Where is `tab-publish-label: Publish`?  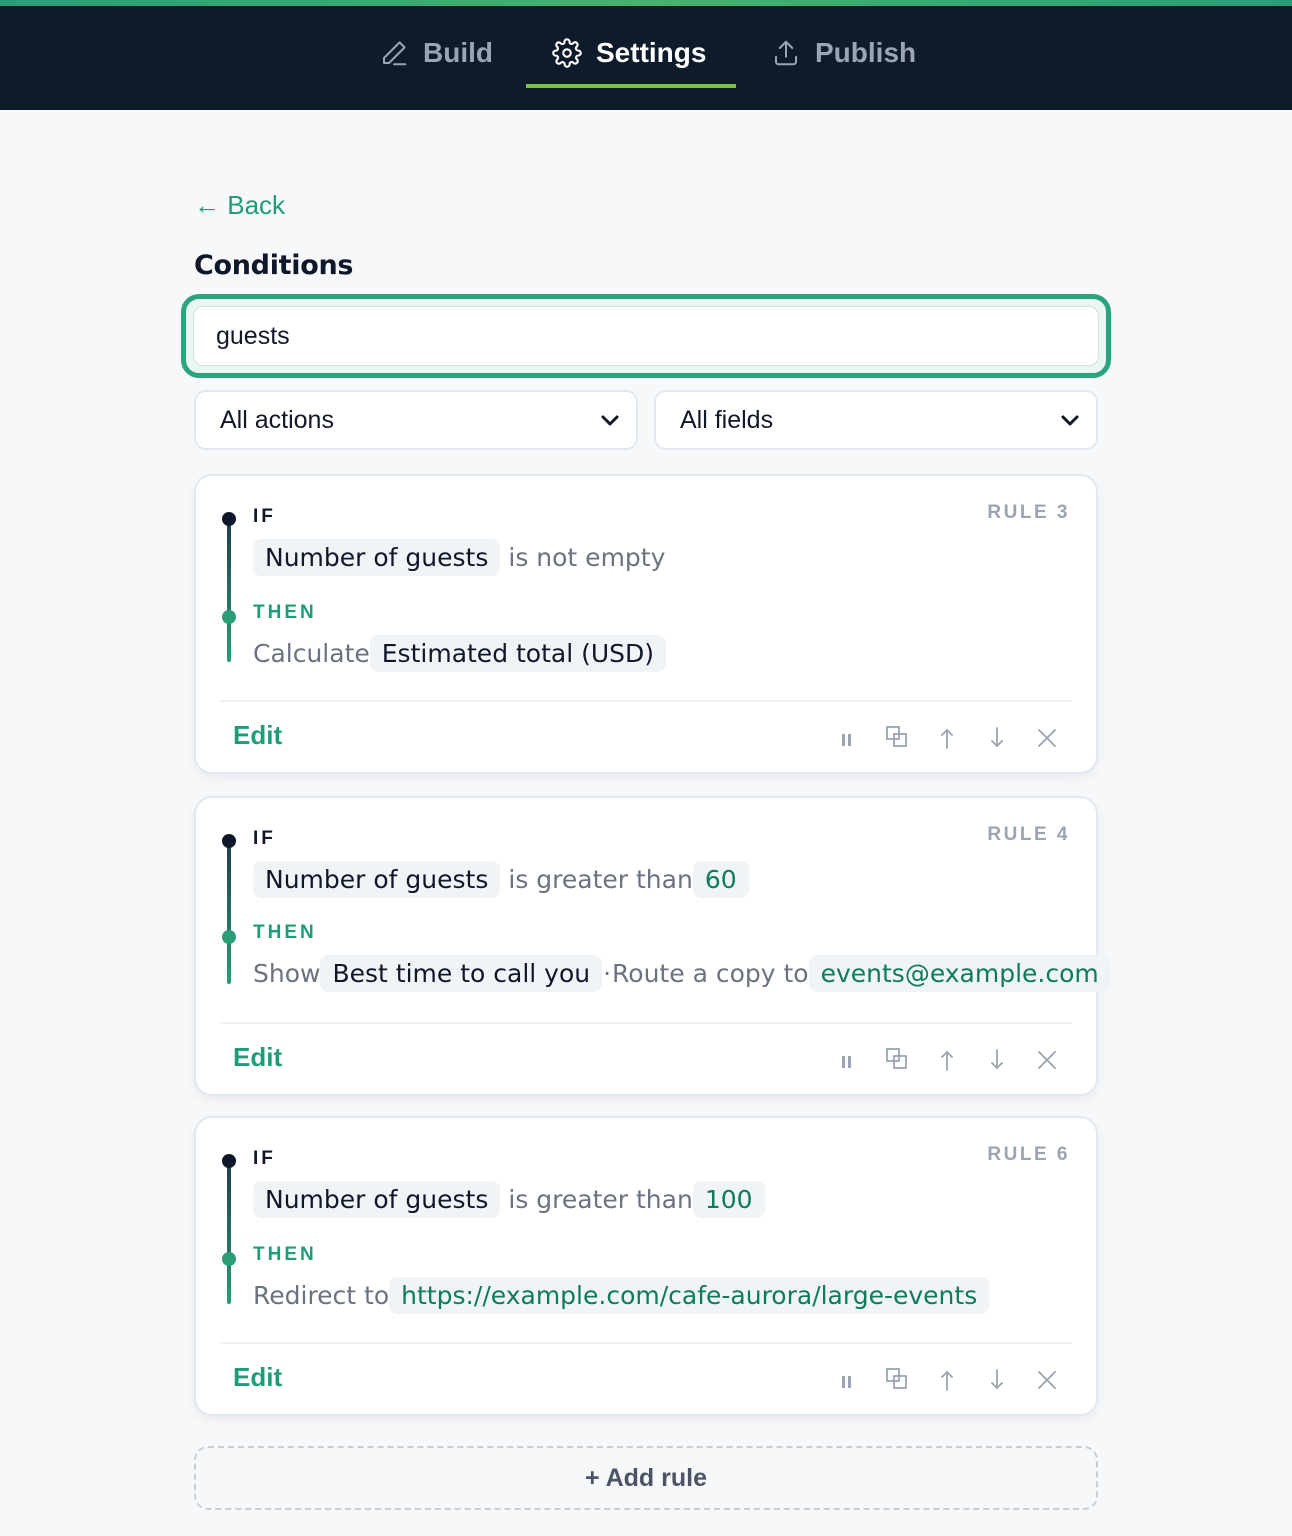 tab-publish-label: Publish is located at coordinates (866, 52).